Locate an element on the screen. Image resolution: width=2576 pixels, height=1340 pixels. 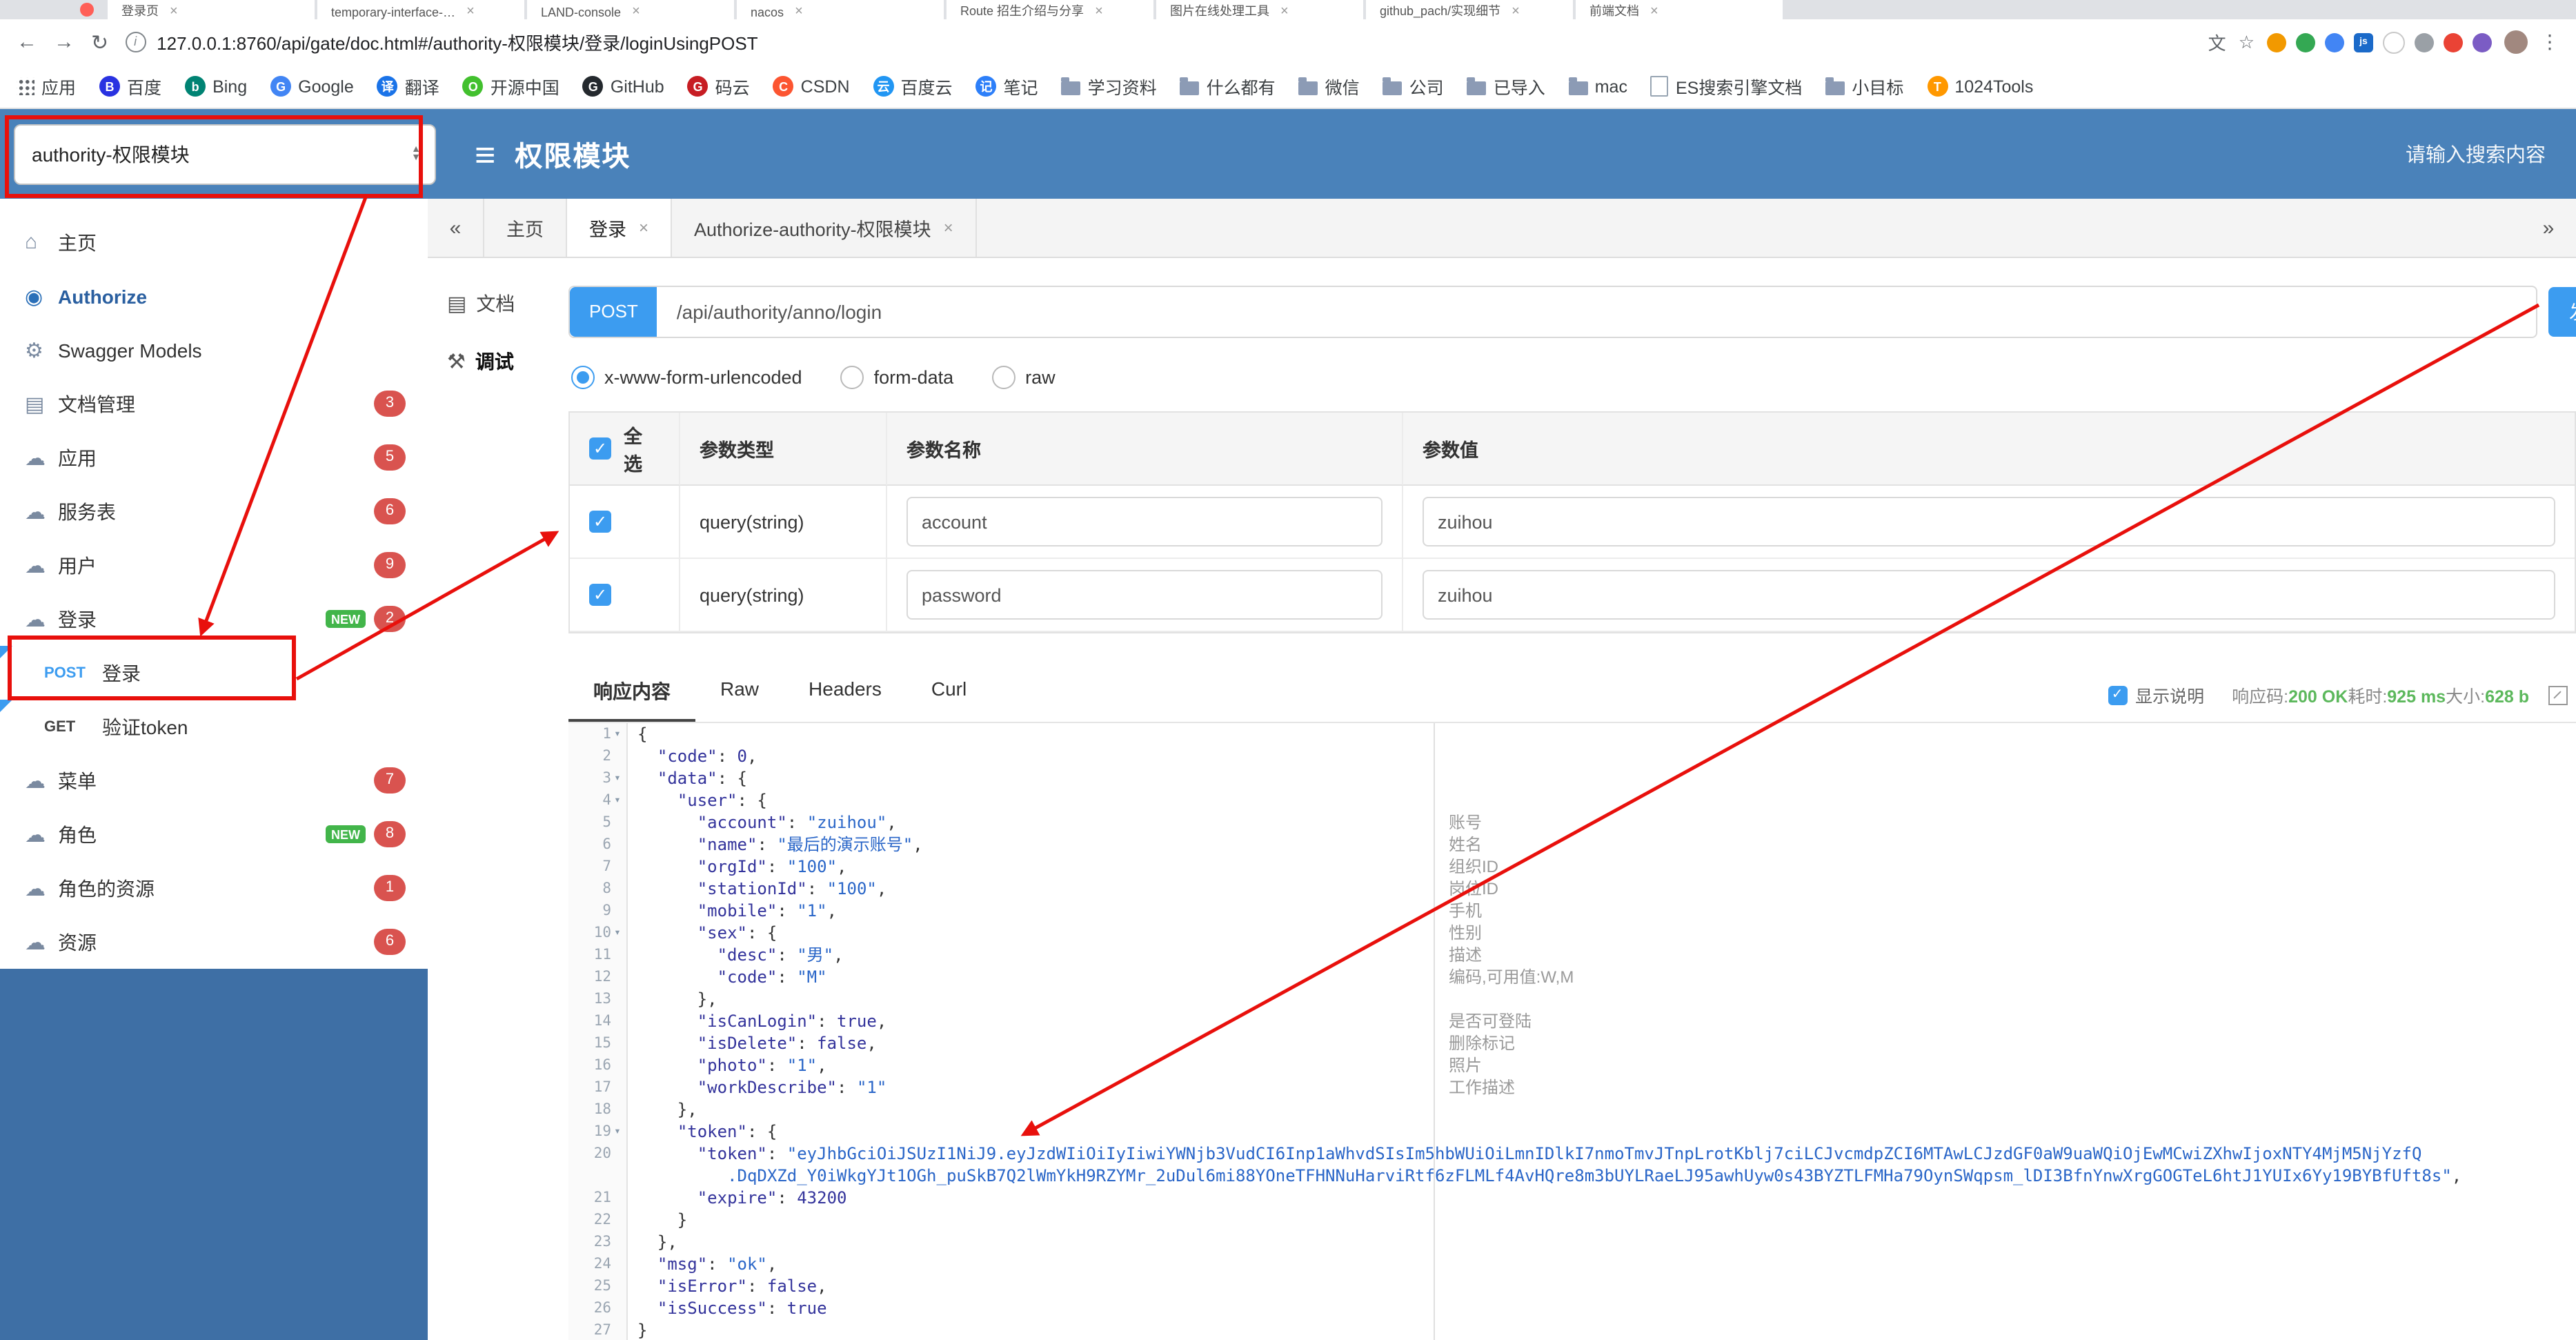
collapse-tabs-icon: « is located at coordinates (455, 228).